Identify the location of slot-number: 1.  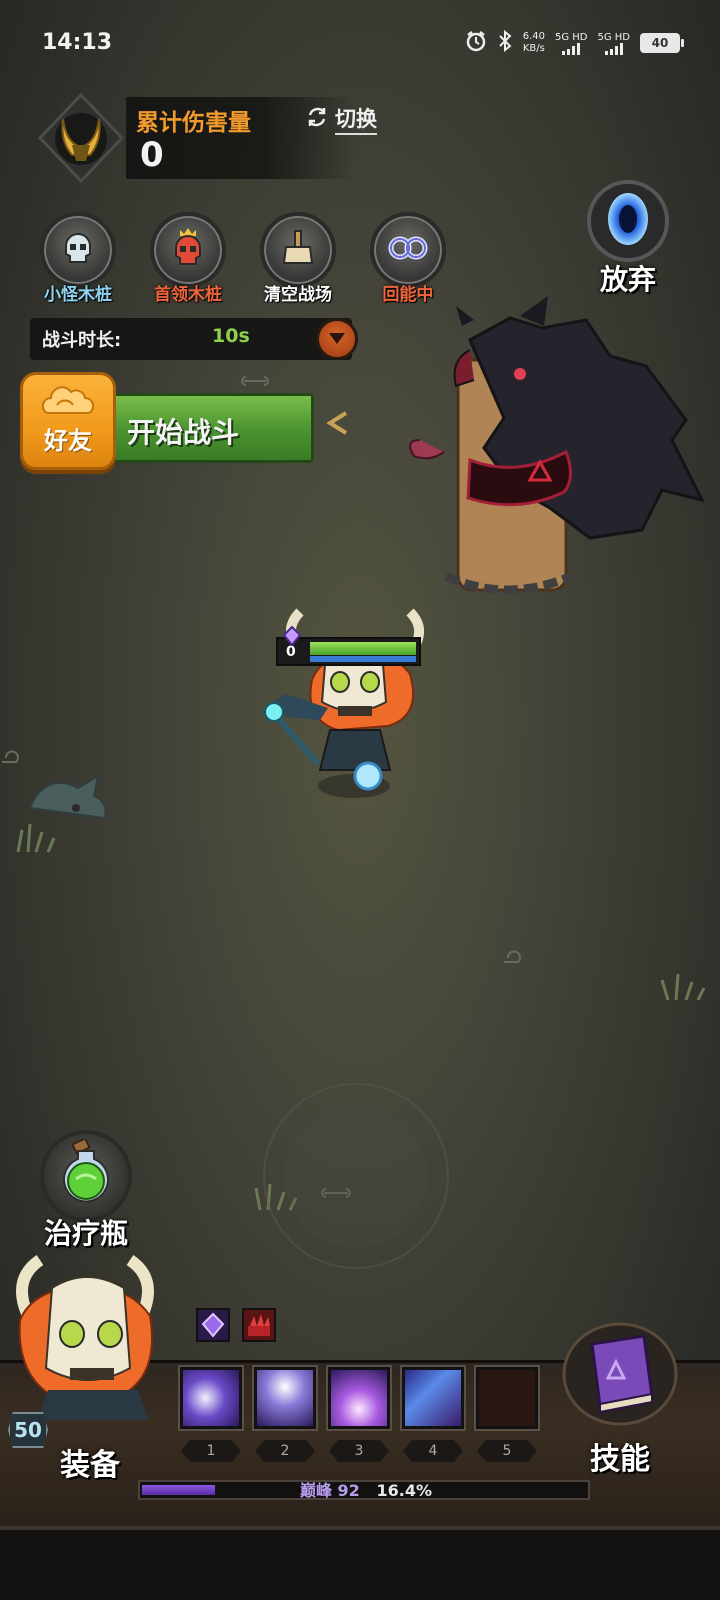
(211, 1451).